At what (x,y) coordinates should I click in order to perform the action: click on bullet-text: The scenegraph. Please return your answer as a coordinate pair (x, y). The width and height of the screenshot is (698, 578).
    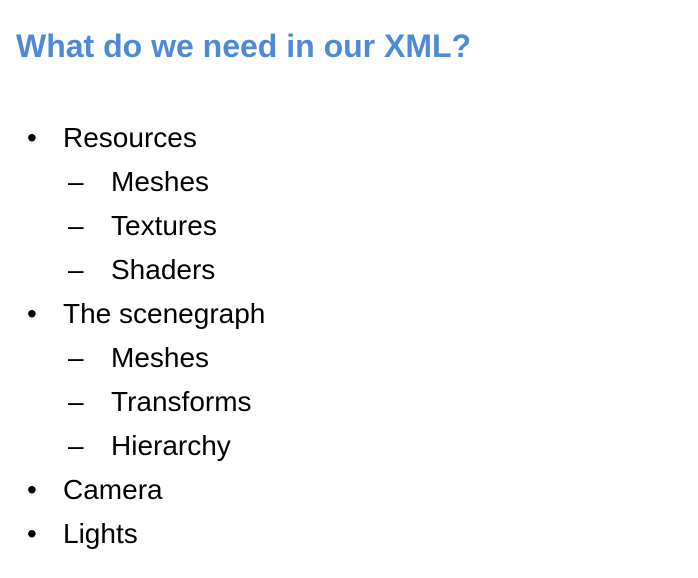
    Looking at the image, I should click on (164, 313).